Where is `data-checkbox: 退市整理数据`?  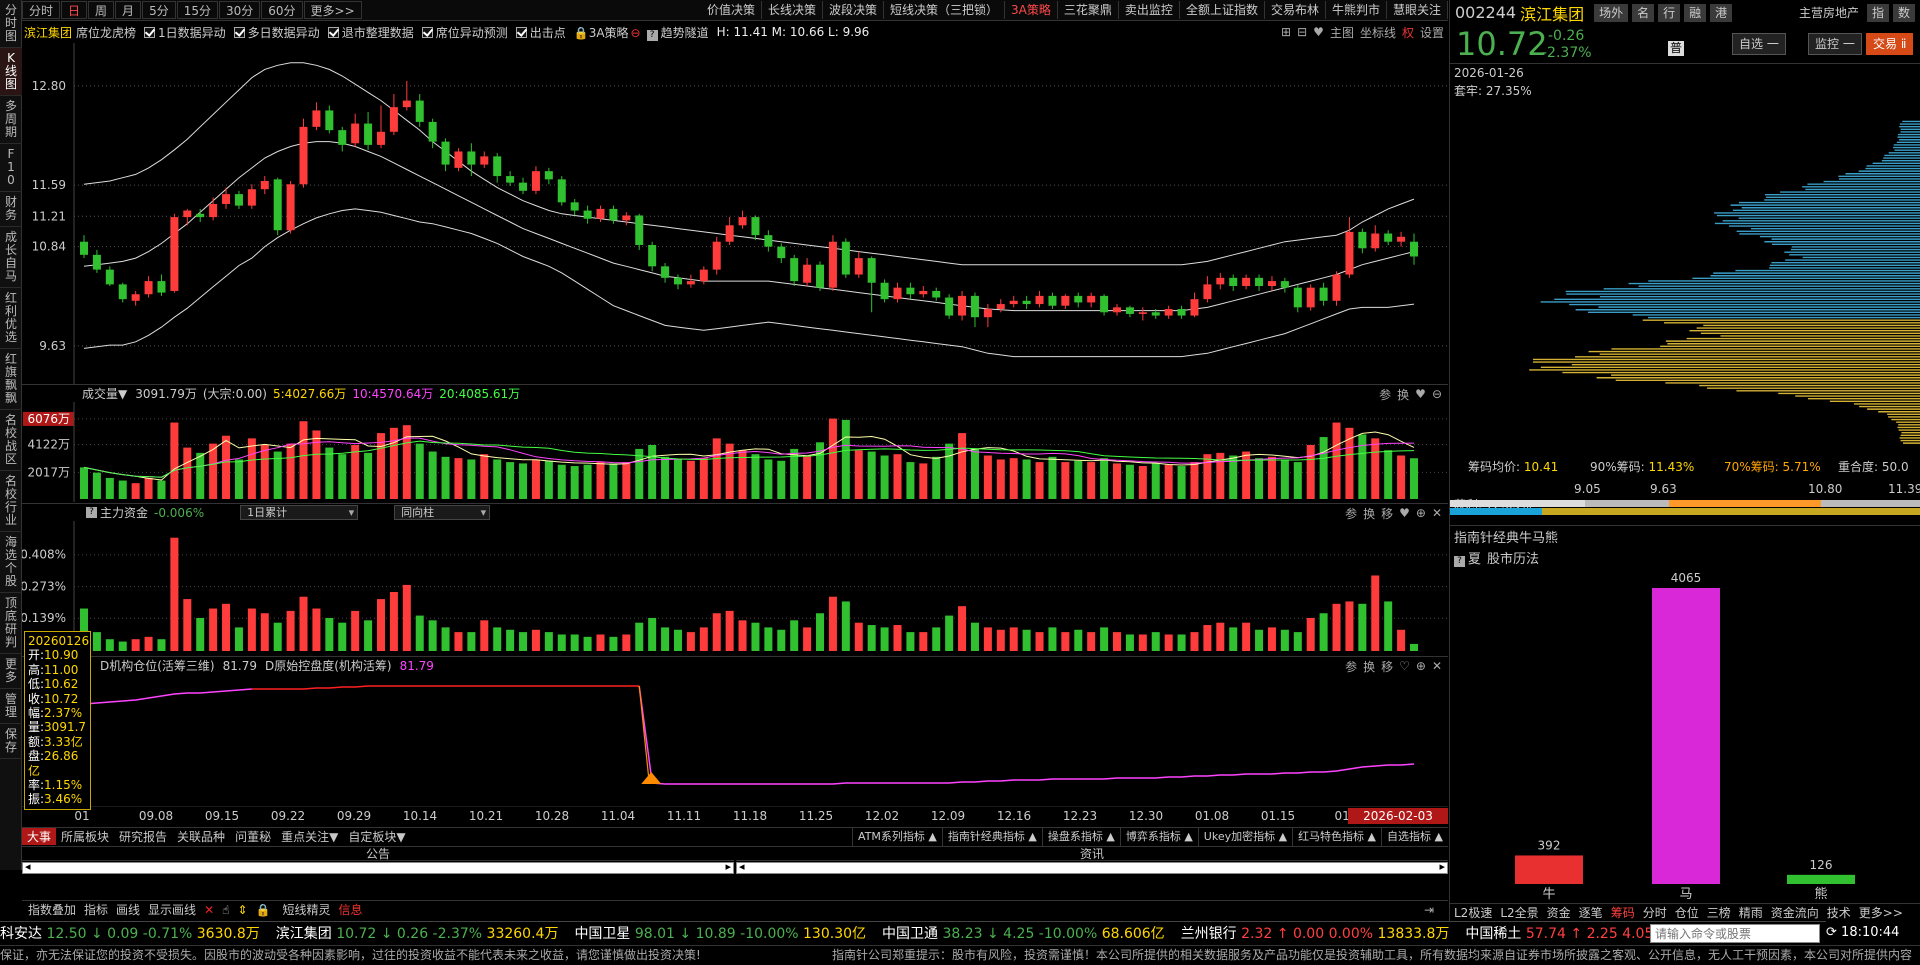
data-checkbox: 退市整理数据 is located at coordinates (370, 32).